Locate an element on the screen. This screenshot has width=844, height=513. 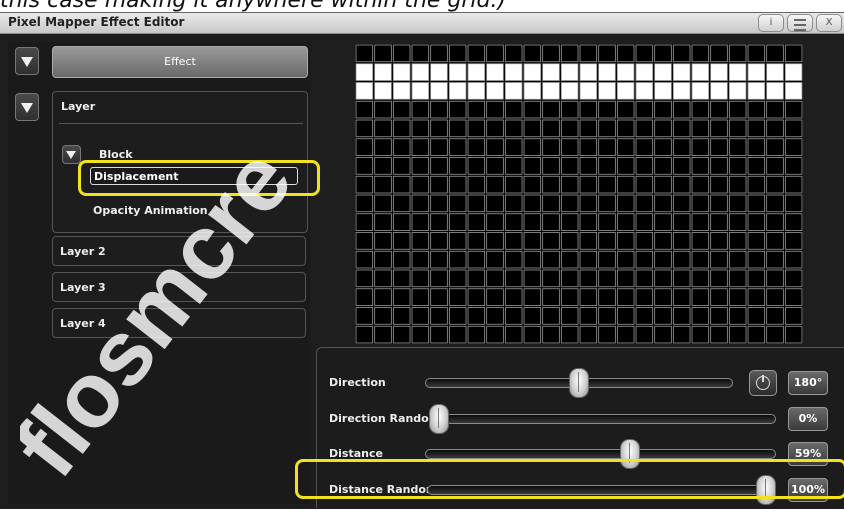
close-button: X is located at coordinates (829, 23).